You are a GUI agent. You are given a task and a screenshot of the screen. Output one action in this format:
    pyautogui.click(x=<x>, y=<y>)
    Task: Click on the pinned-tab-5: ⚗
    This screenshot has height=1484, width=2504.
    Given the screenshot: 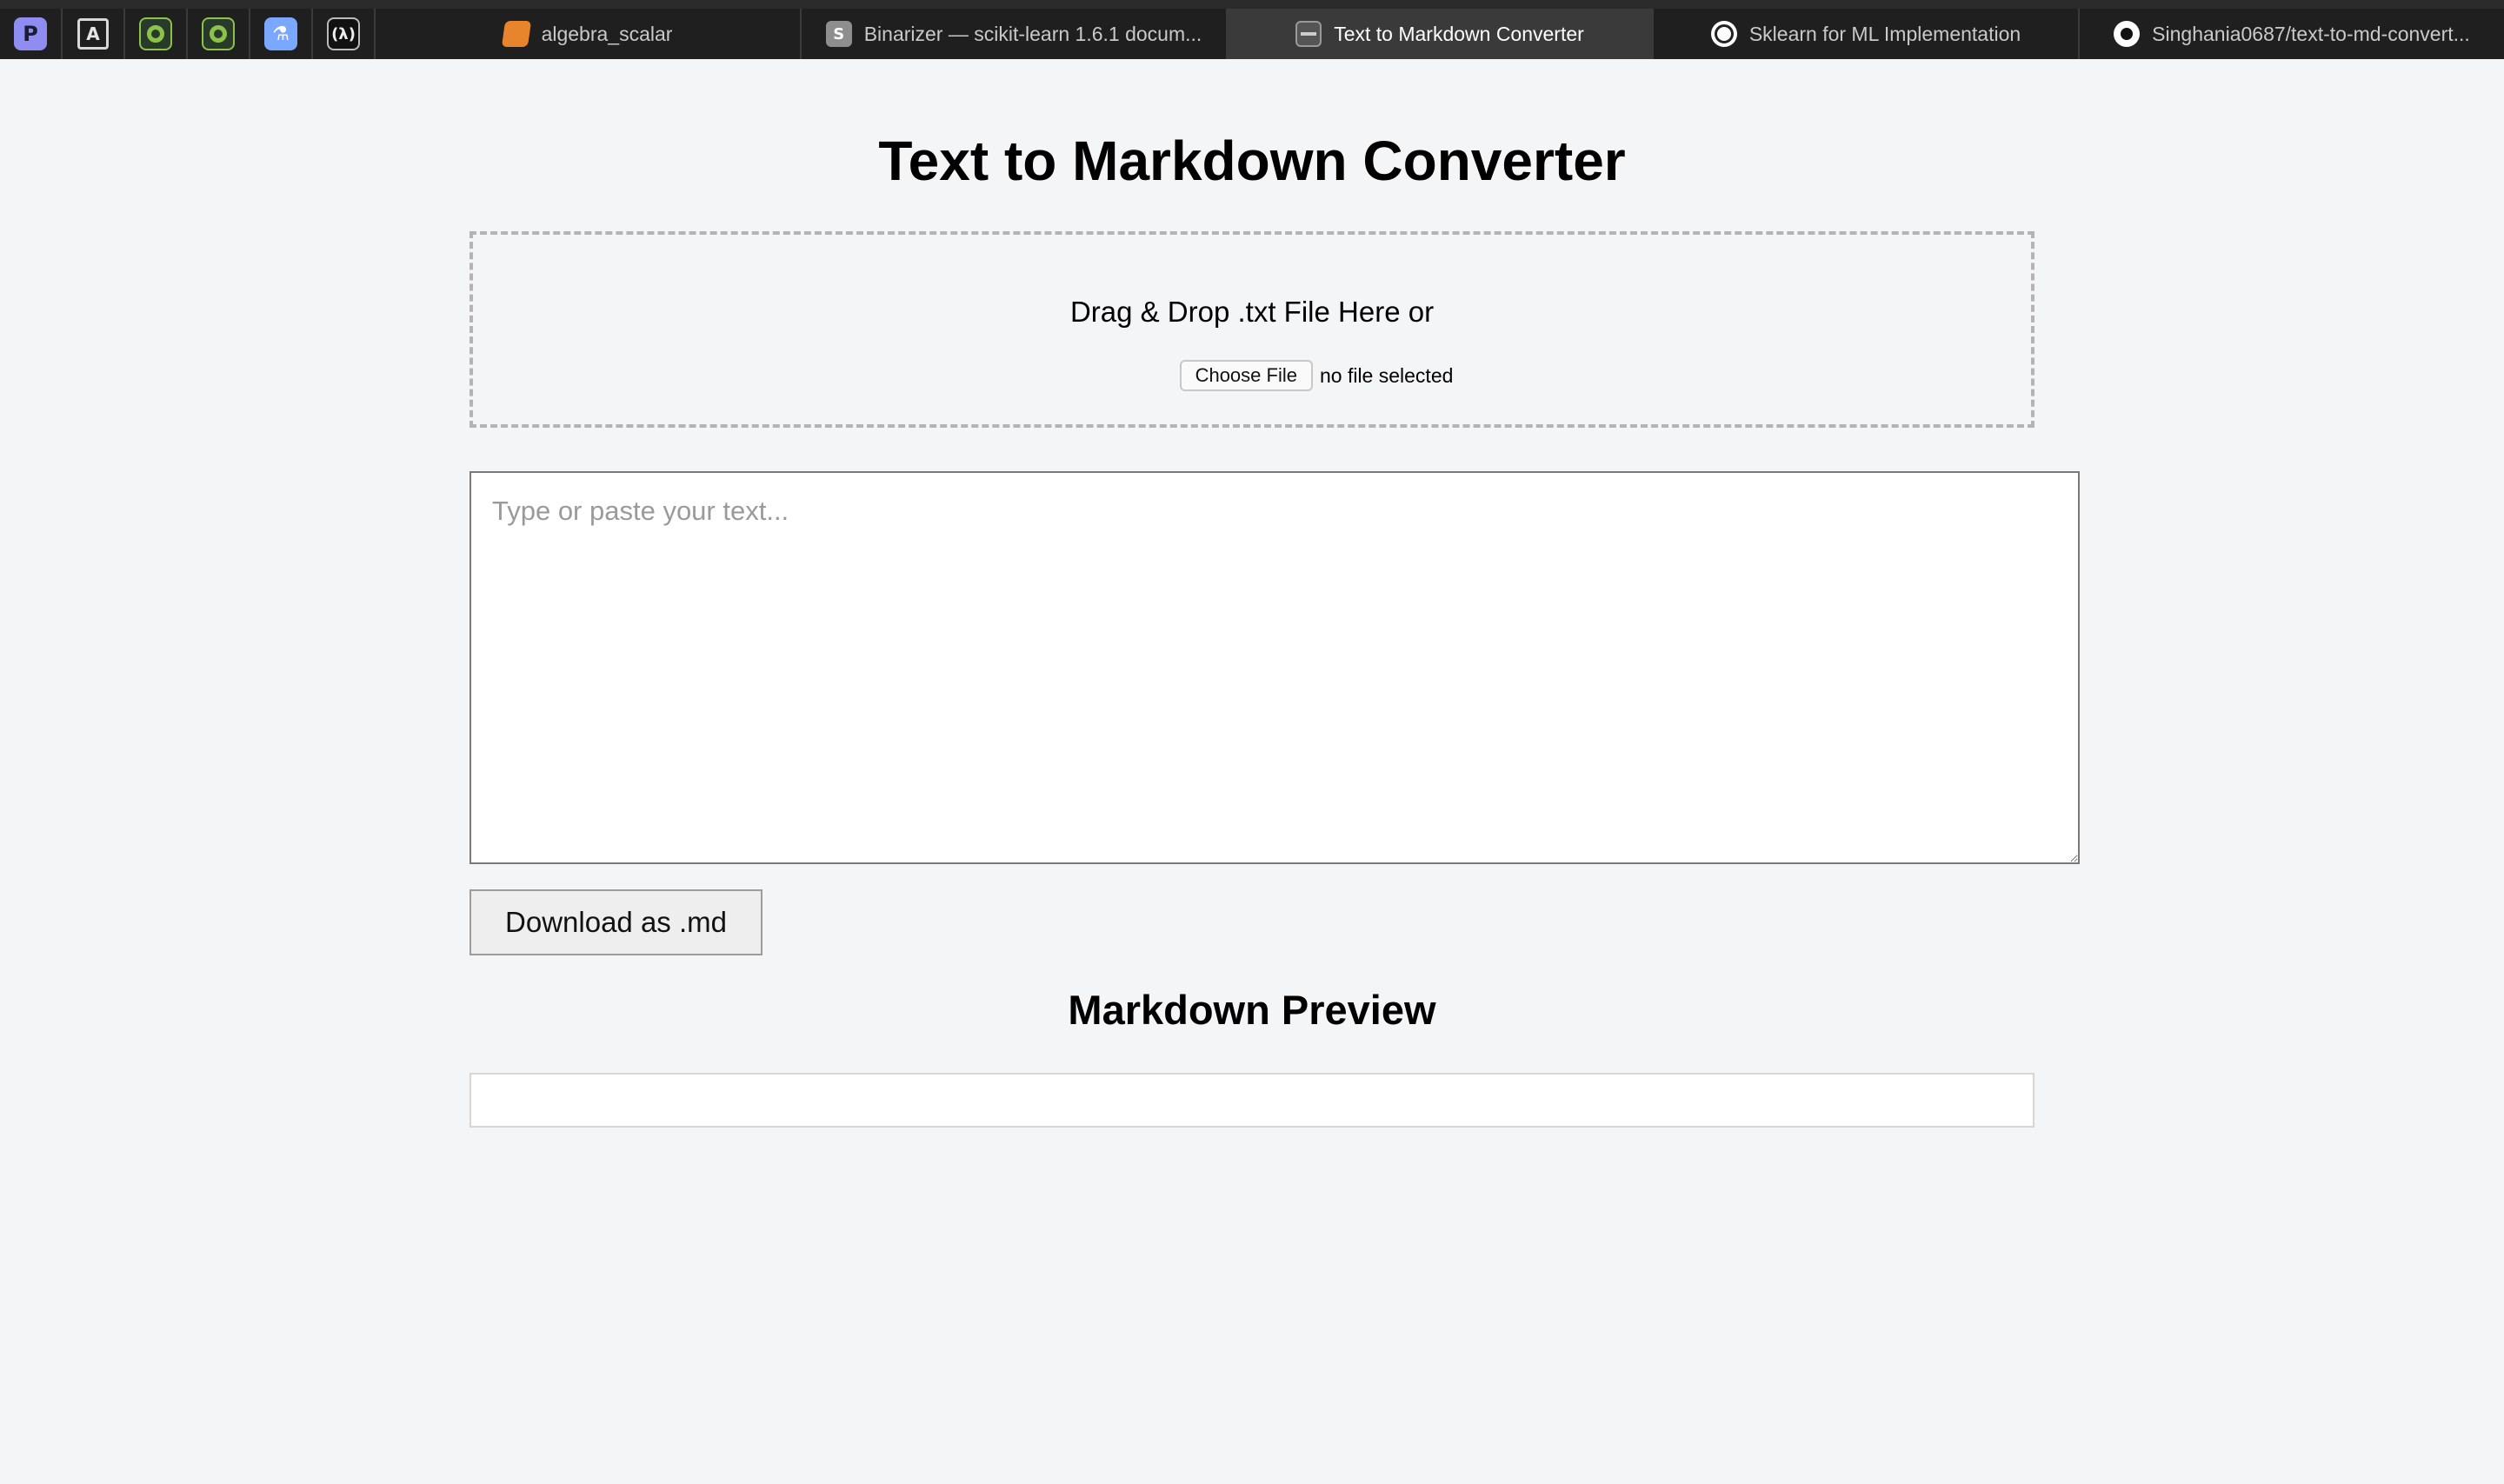 What is the action you would take?
    pyautogui.click(x=281, y=34)
    